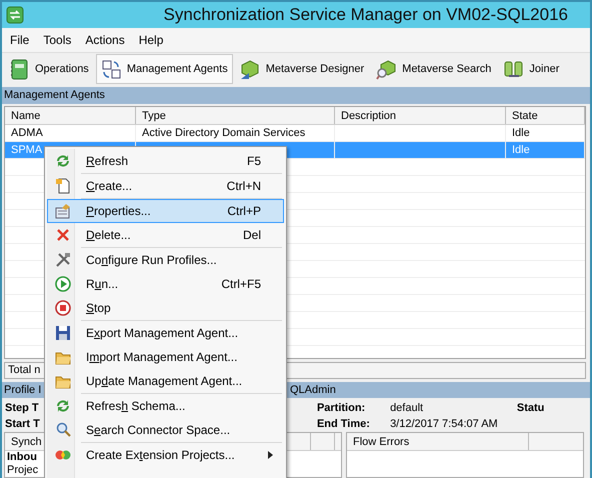 The height and width of the screenshot is (478, 592). What do you see at coordinates (27, 132) in the screenshot?
I see `table-cell: ADMA` at bounding box center [27, 132].